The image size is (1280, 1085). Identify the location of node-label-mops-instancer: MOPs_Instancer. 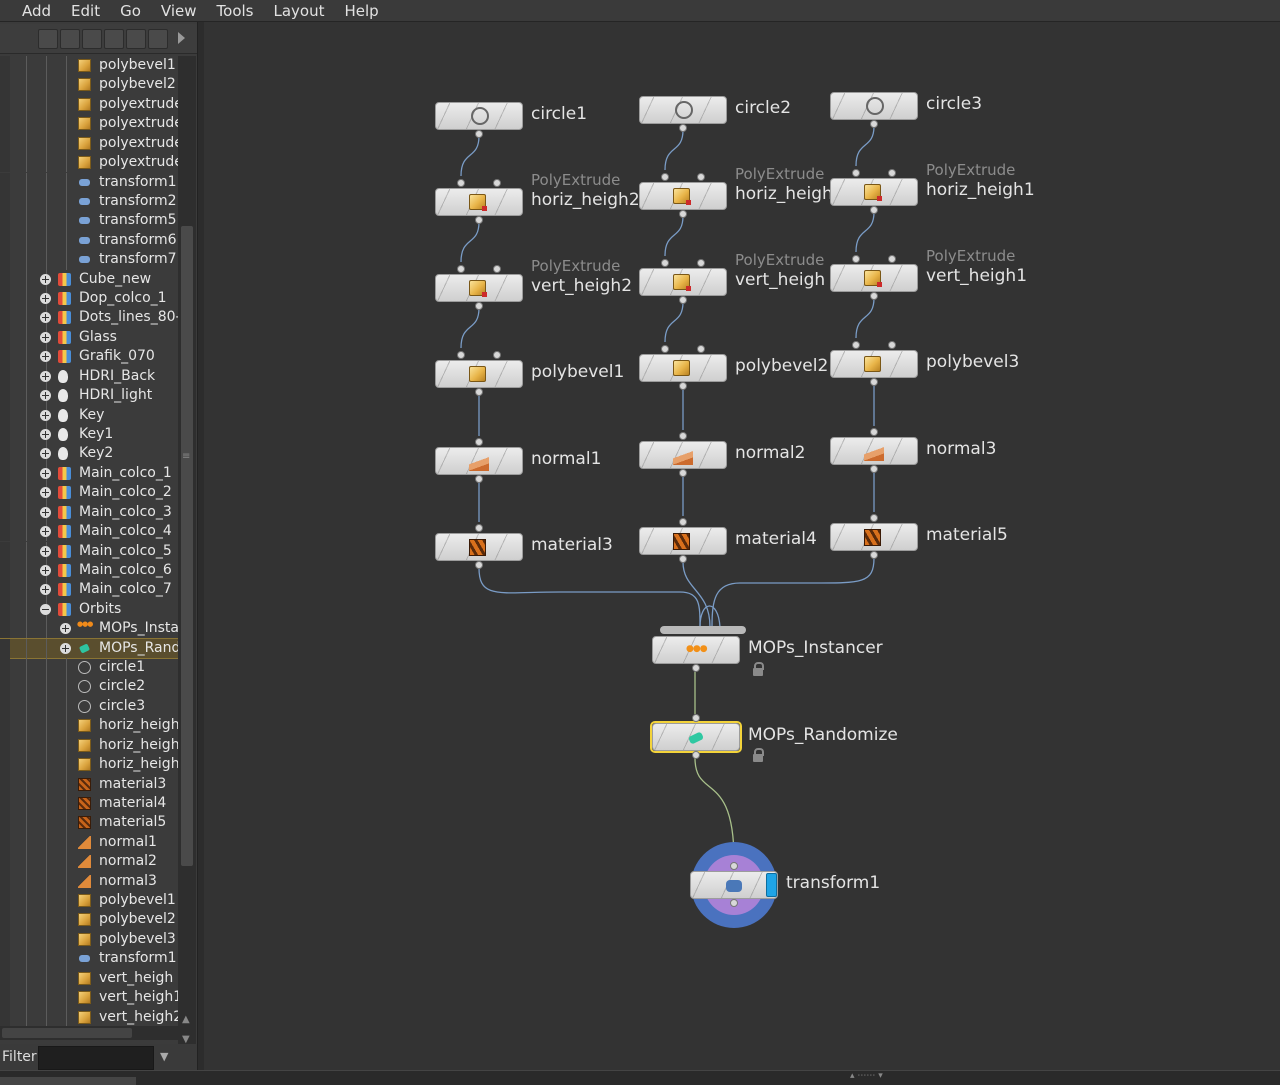
(815, 648).